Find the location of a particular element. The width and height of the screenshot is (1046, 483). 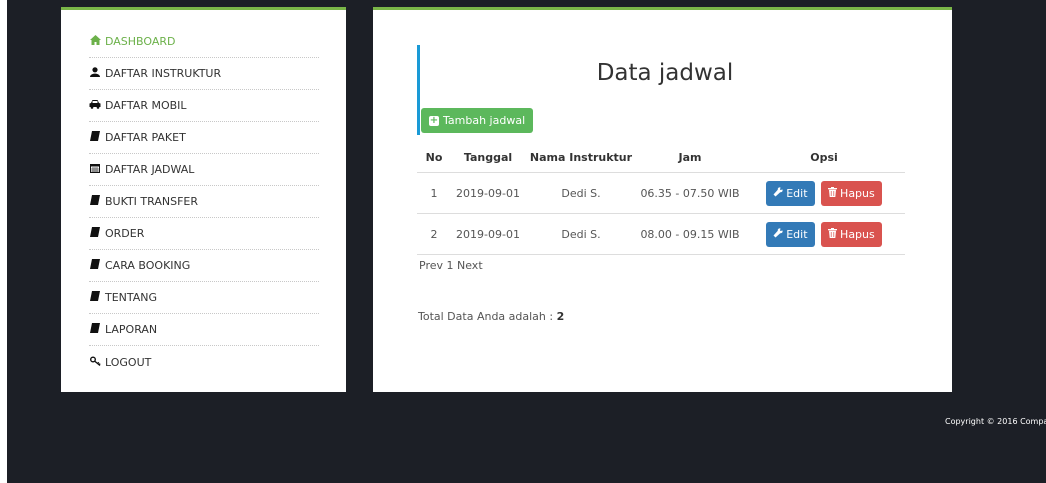

cell-jam: 08.00 - 09.15 WIB is located at coordinates (690, 234).